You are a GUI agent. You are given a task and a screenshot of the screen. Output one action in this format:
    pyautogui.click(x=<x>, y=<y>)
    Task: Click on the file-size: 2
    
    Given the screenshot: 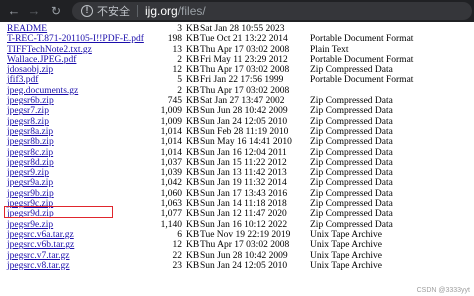 What is the action you would take?
    pyautogui.click(x=179, y=59)
    